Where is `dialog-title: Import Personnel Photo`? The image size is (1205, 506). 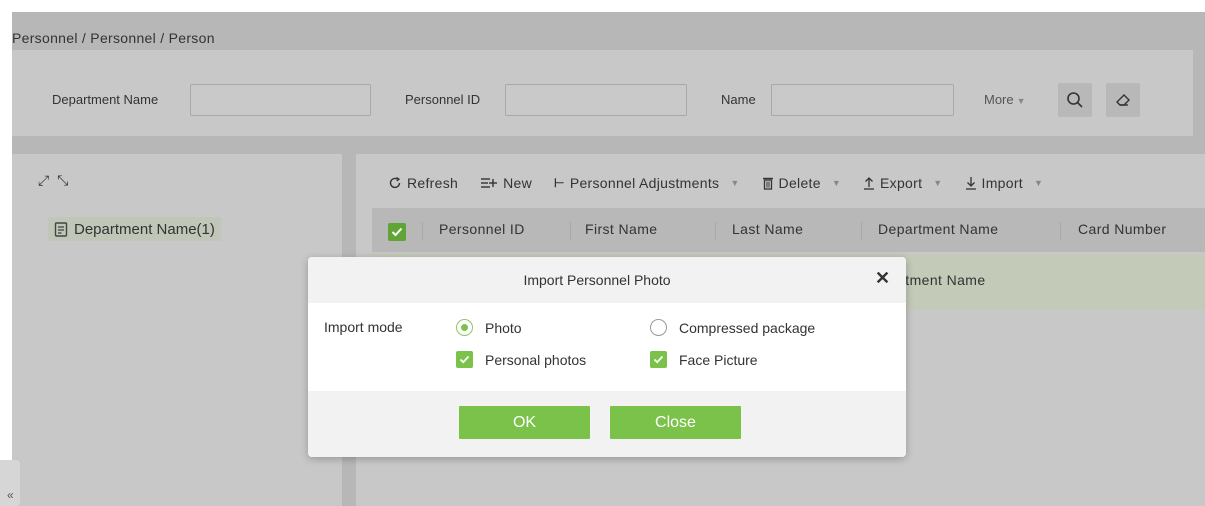 dialog-title: Import Personnel Photo is located at coordinates (597, 280).